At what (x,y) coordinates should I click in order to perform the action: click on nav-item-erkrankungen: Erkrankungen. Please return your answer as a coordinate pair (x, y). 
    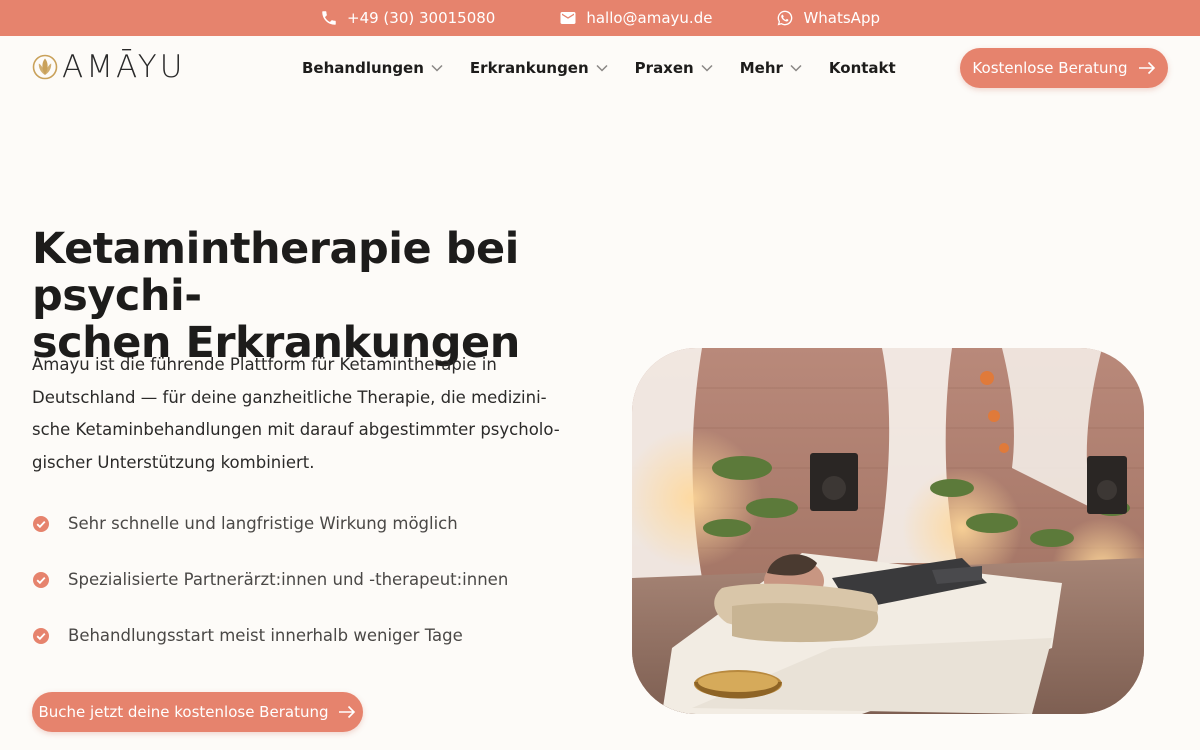
    Looking at the image, I should click on (539, 68).